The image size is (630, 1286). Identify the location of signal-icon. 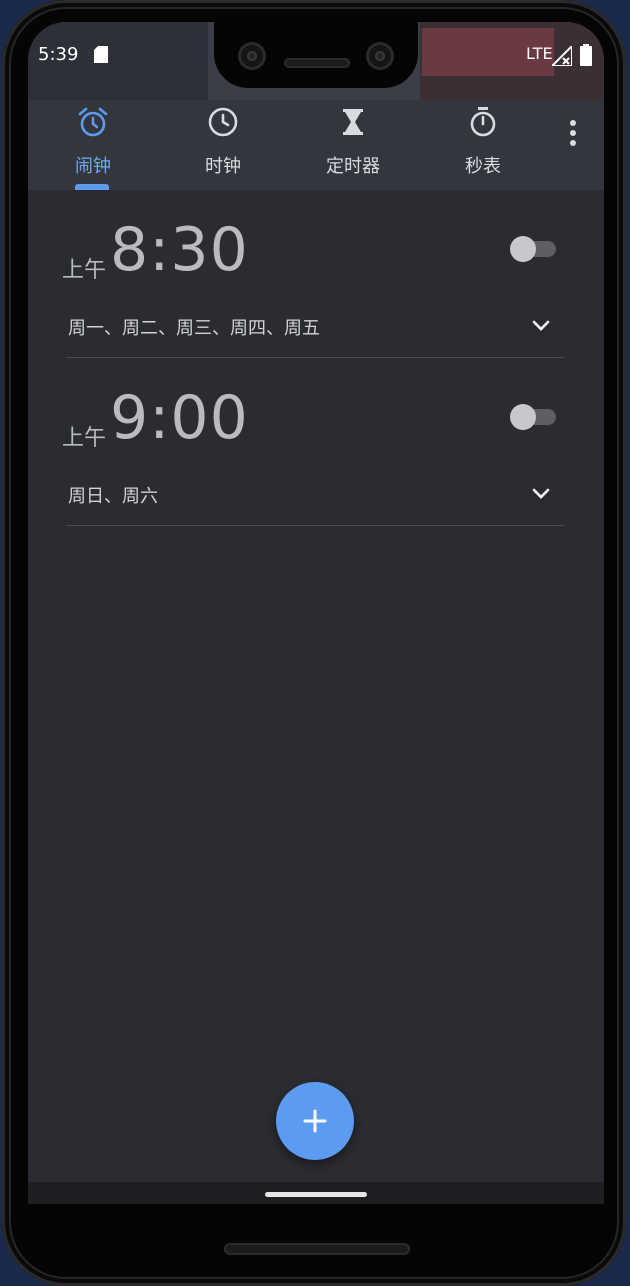
(562, 56).